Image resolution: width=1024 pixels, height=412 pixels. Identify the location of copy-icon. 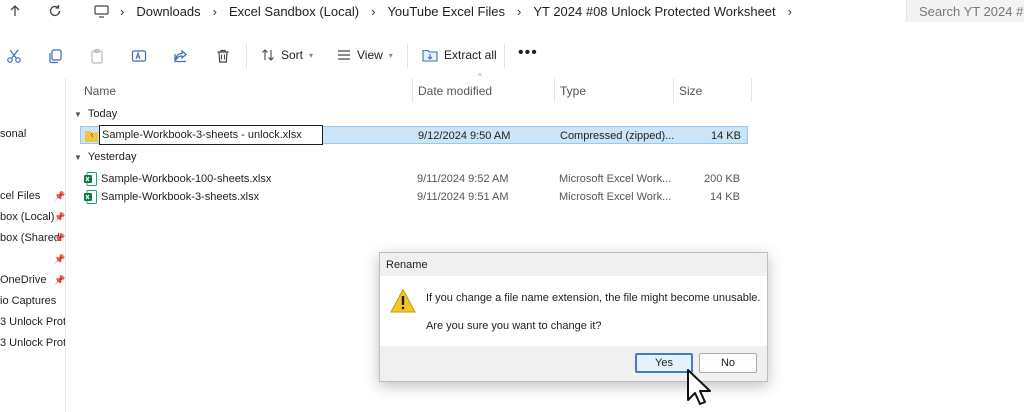
(55, 56).